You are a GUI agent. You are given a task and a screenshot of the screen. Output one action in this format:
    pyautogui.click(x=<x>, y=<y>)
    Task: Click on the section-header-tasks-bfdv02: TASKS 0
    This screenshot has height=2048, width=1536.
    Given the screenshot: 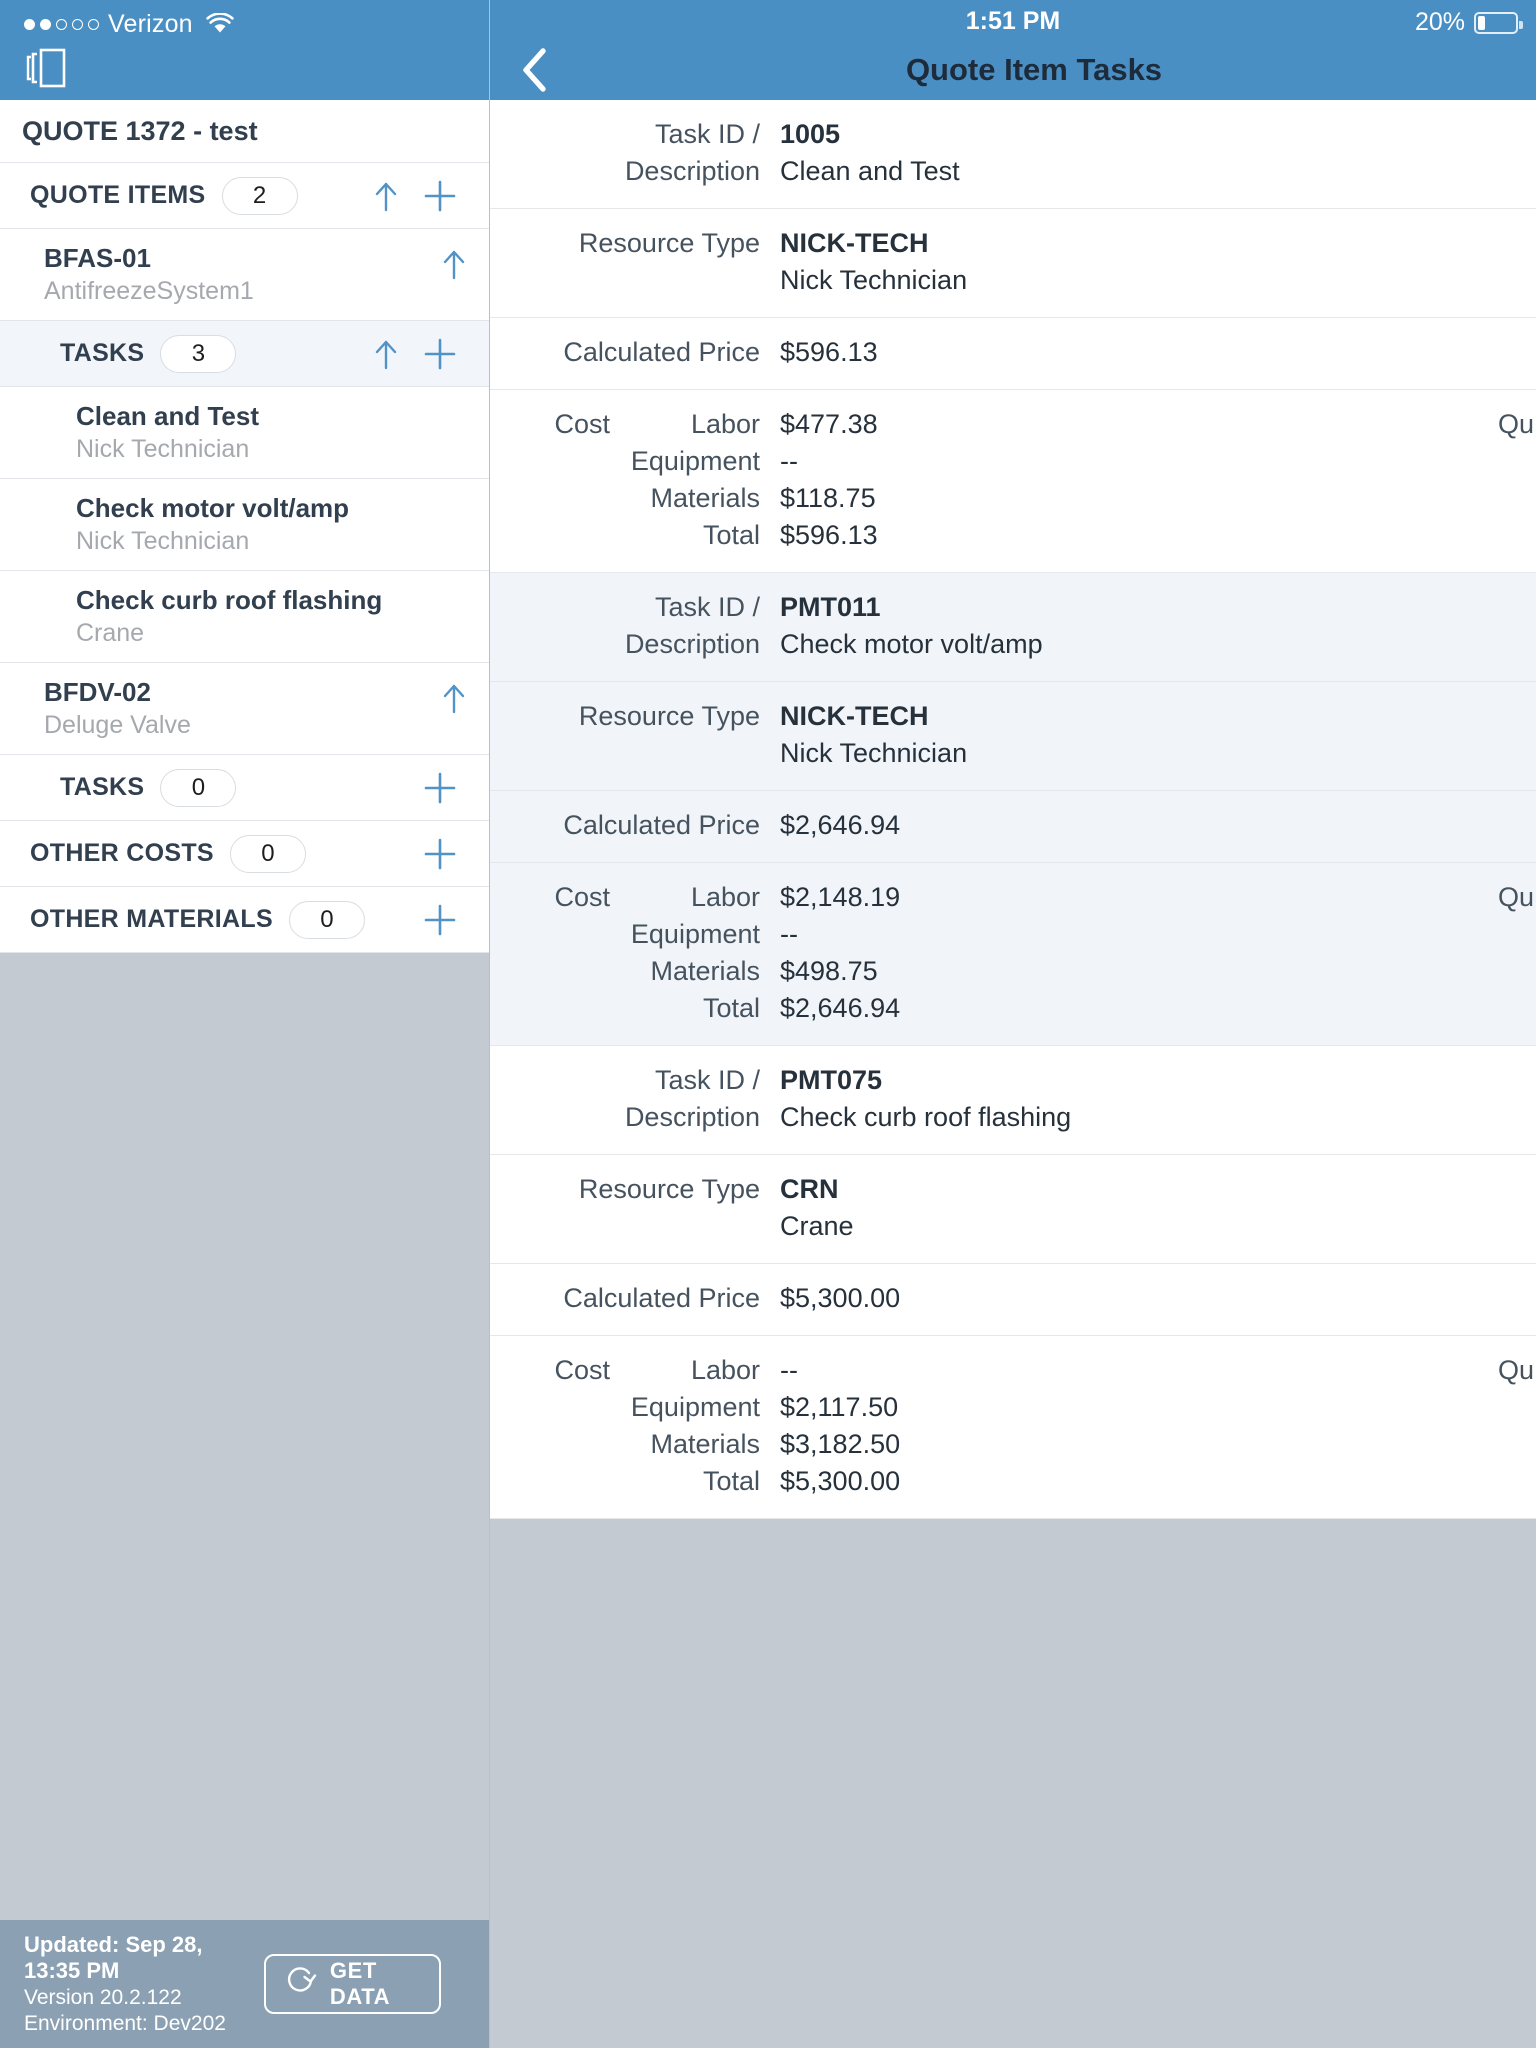 What is the action you would take?
    pyautogui.click(x=244, y=788)
    